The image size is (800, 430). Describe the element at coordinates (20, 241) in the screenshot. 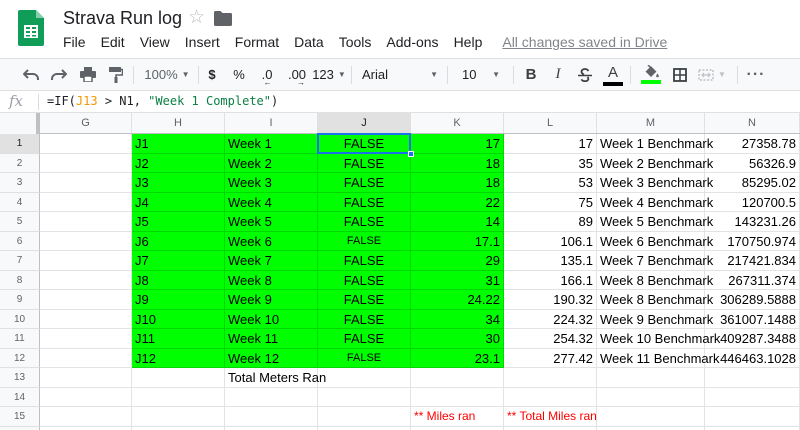

I see `row-header-6: 6` at that location.